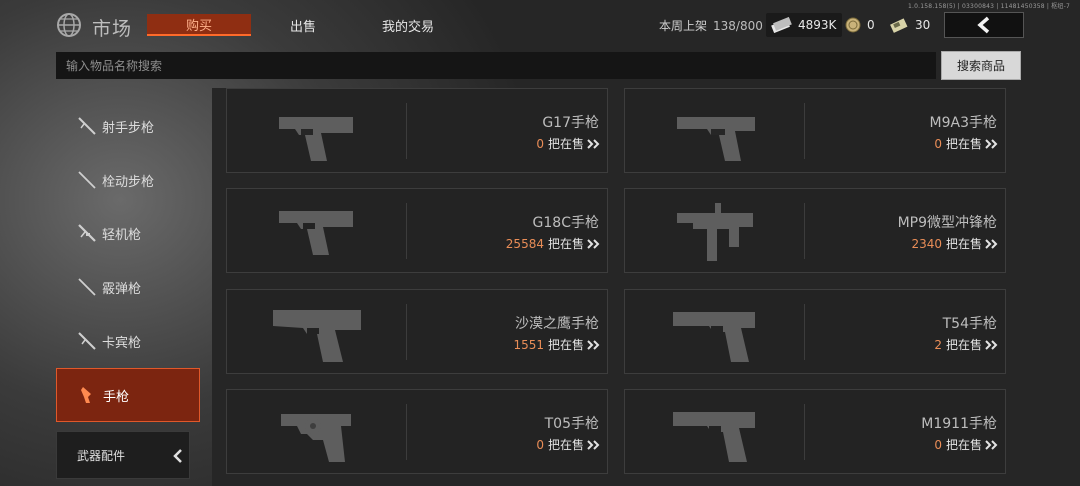 The width and height of the screenshot is (1080, 486). I want to click on item-card: M1911手枪 0 把在售, so click(815, 431).